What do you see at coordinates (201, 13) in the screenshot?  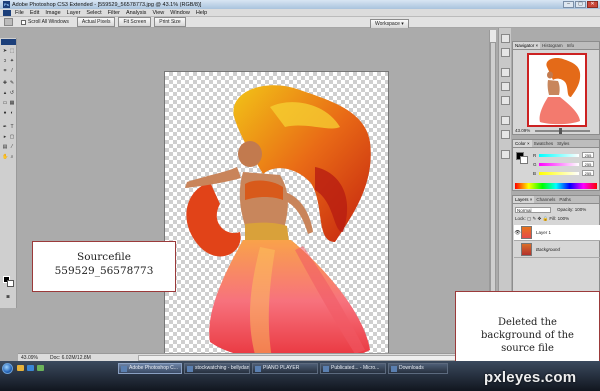 I see `menu-help: Help` at bounding box center [201, 13].